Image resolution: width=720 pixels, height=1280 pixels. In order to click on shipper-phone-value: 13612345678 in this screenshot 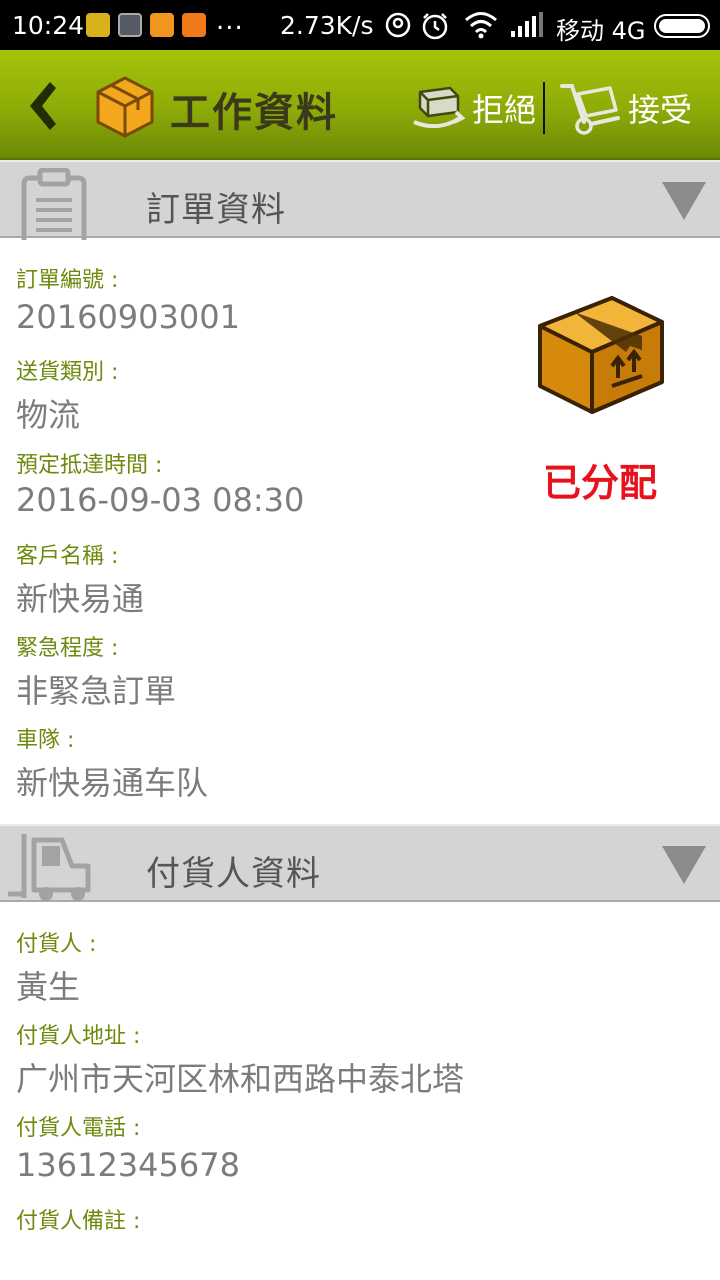, I will do `click(128, 1165)`.